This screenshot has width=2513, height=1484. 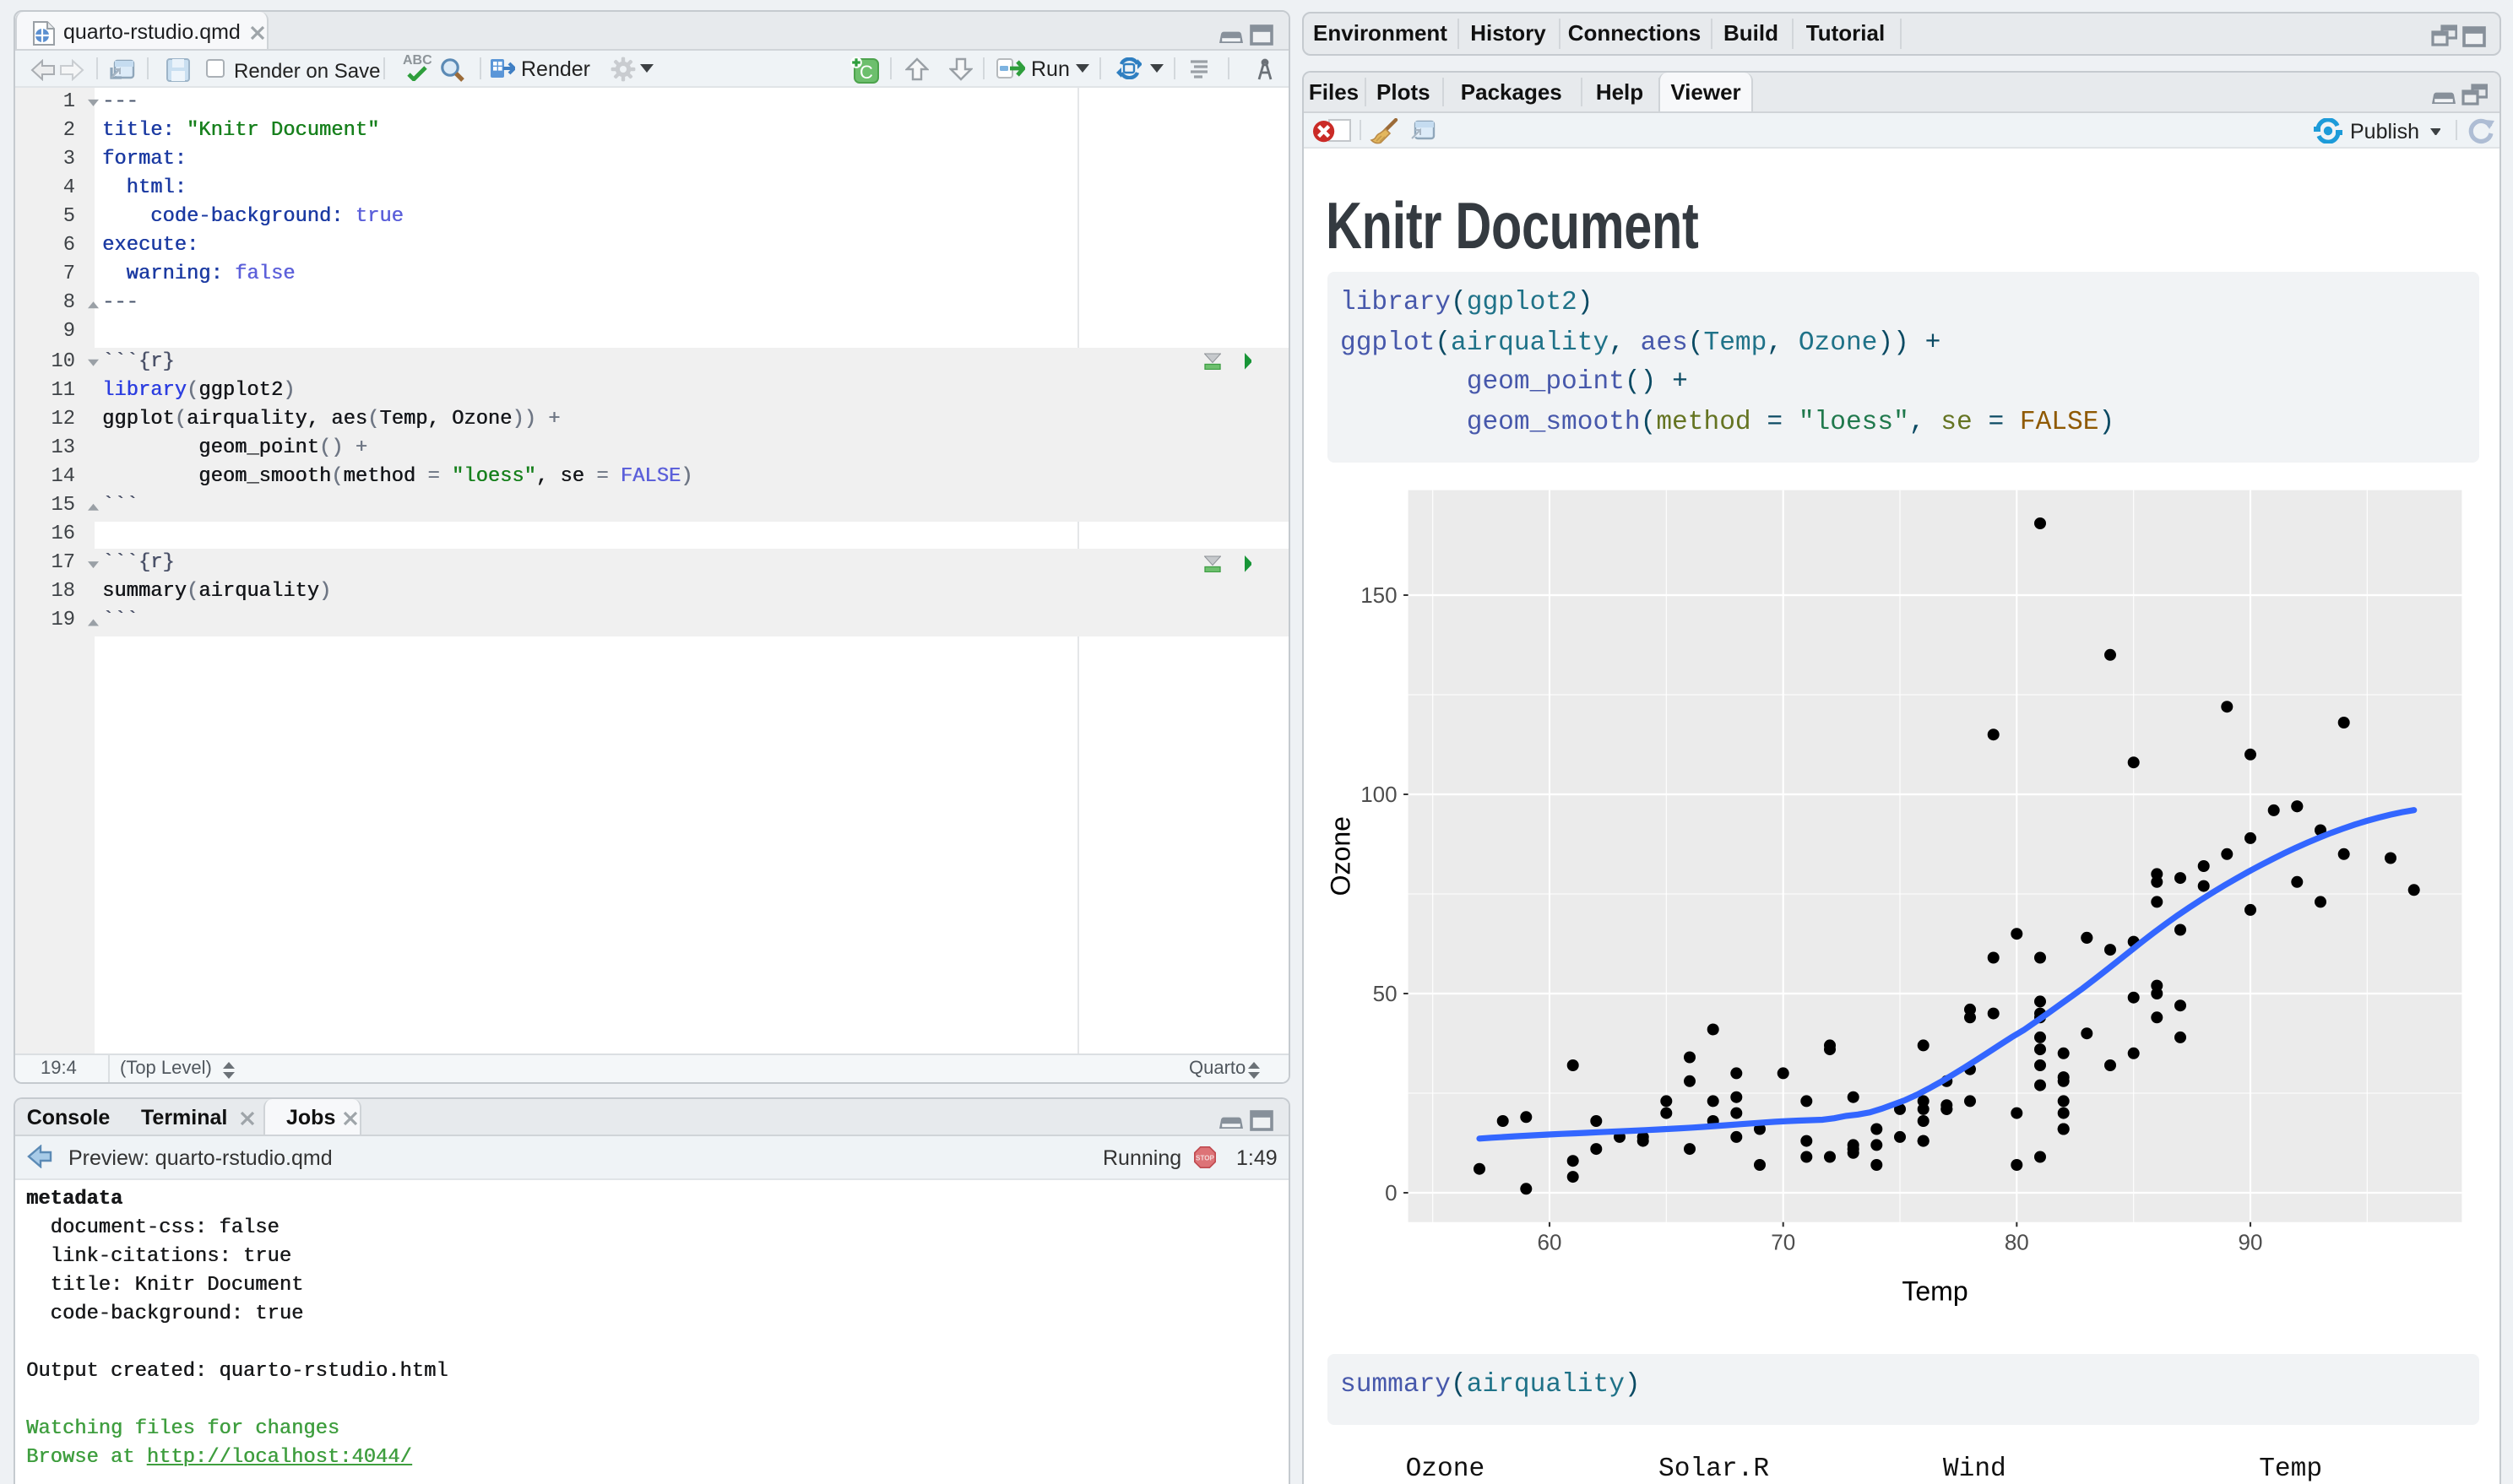 What do you see at coordinates (1378, 795) in the screenshot?
I see `svg-text: 100` at bounding box center [1378, 795].